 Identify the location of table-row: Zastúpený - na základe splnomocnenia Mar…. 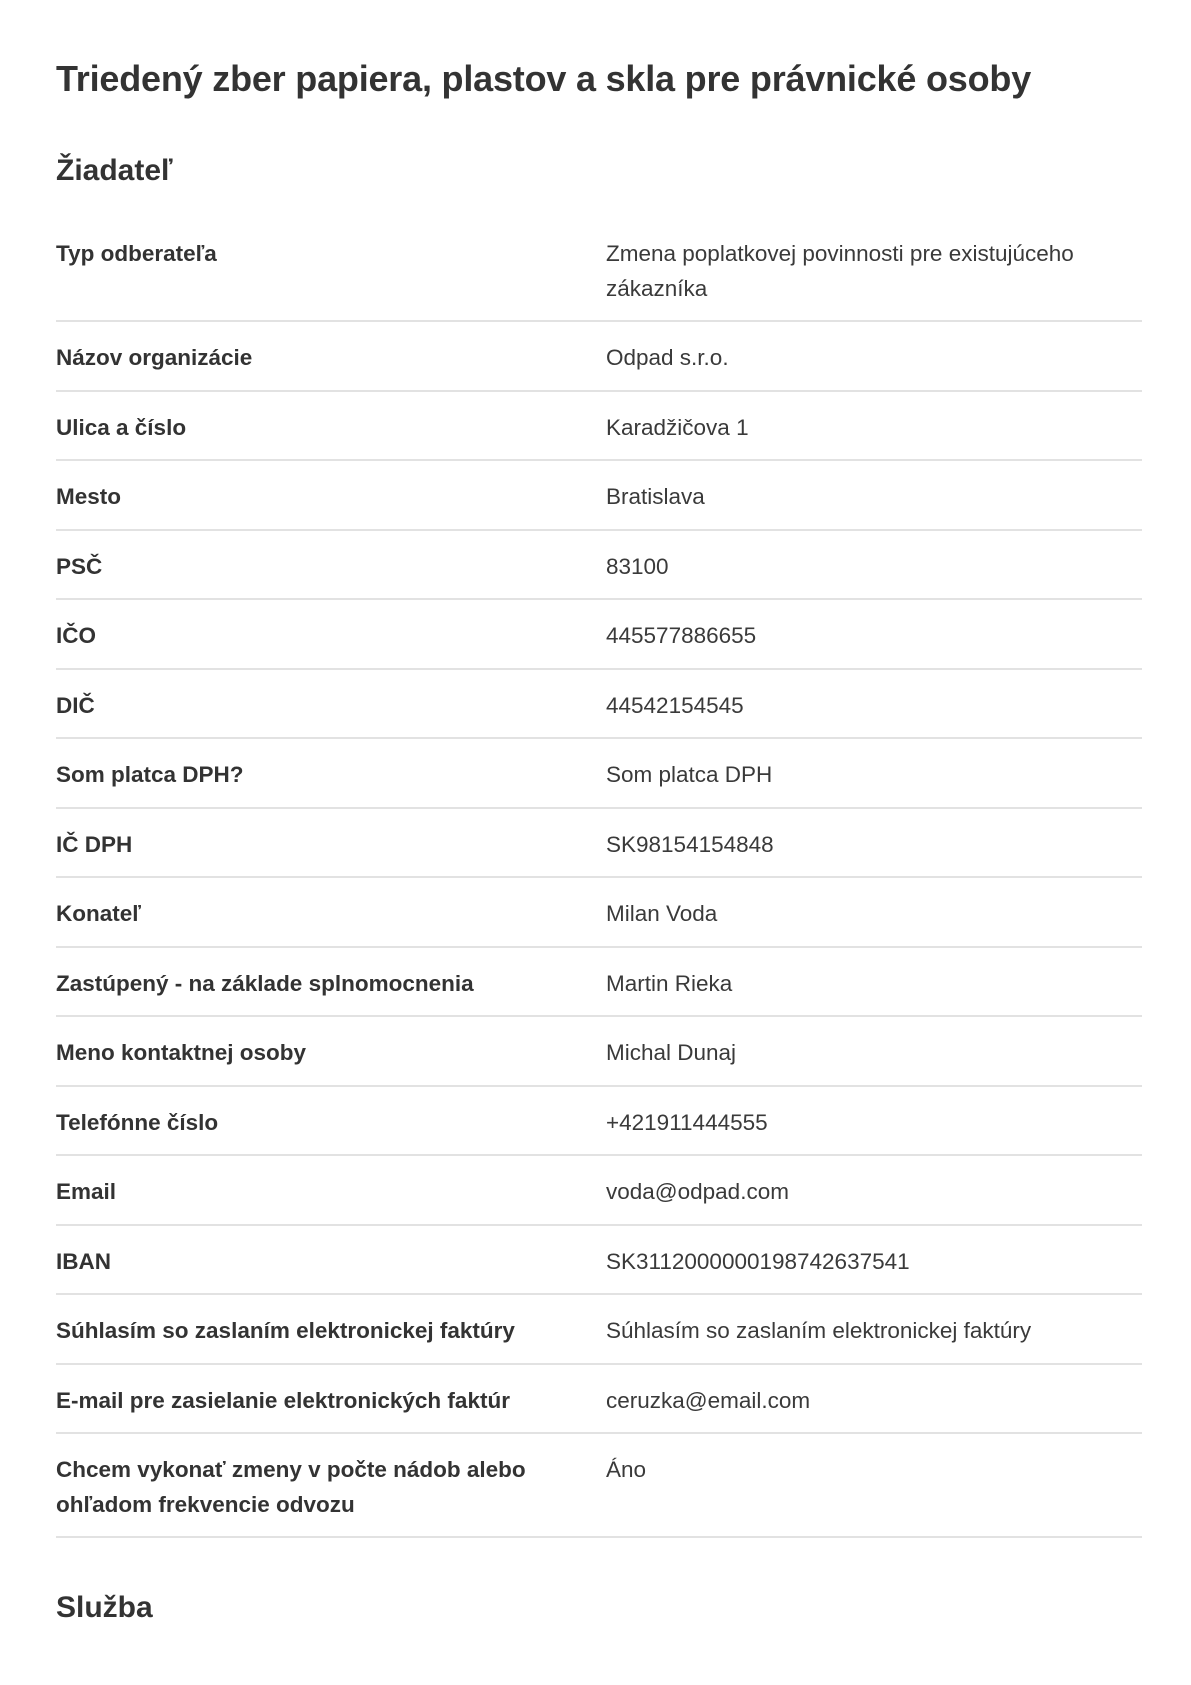
(599, 982).